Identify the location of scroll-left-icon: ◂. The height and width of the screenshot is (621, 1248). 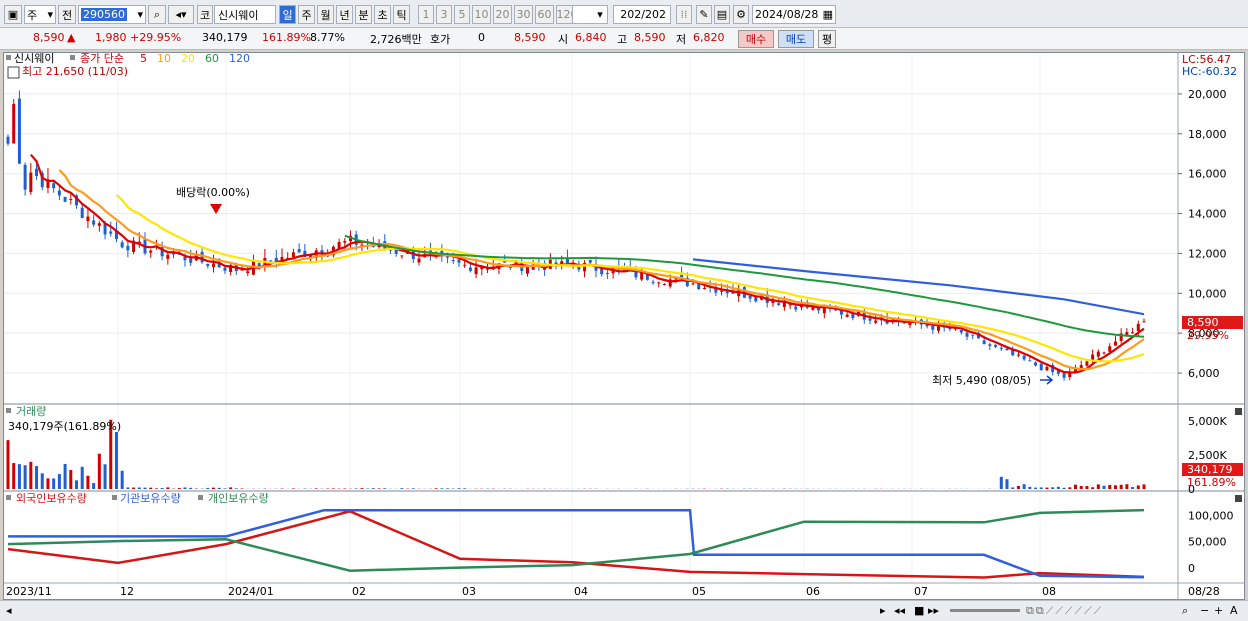
(9, 610).